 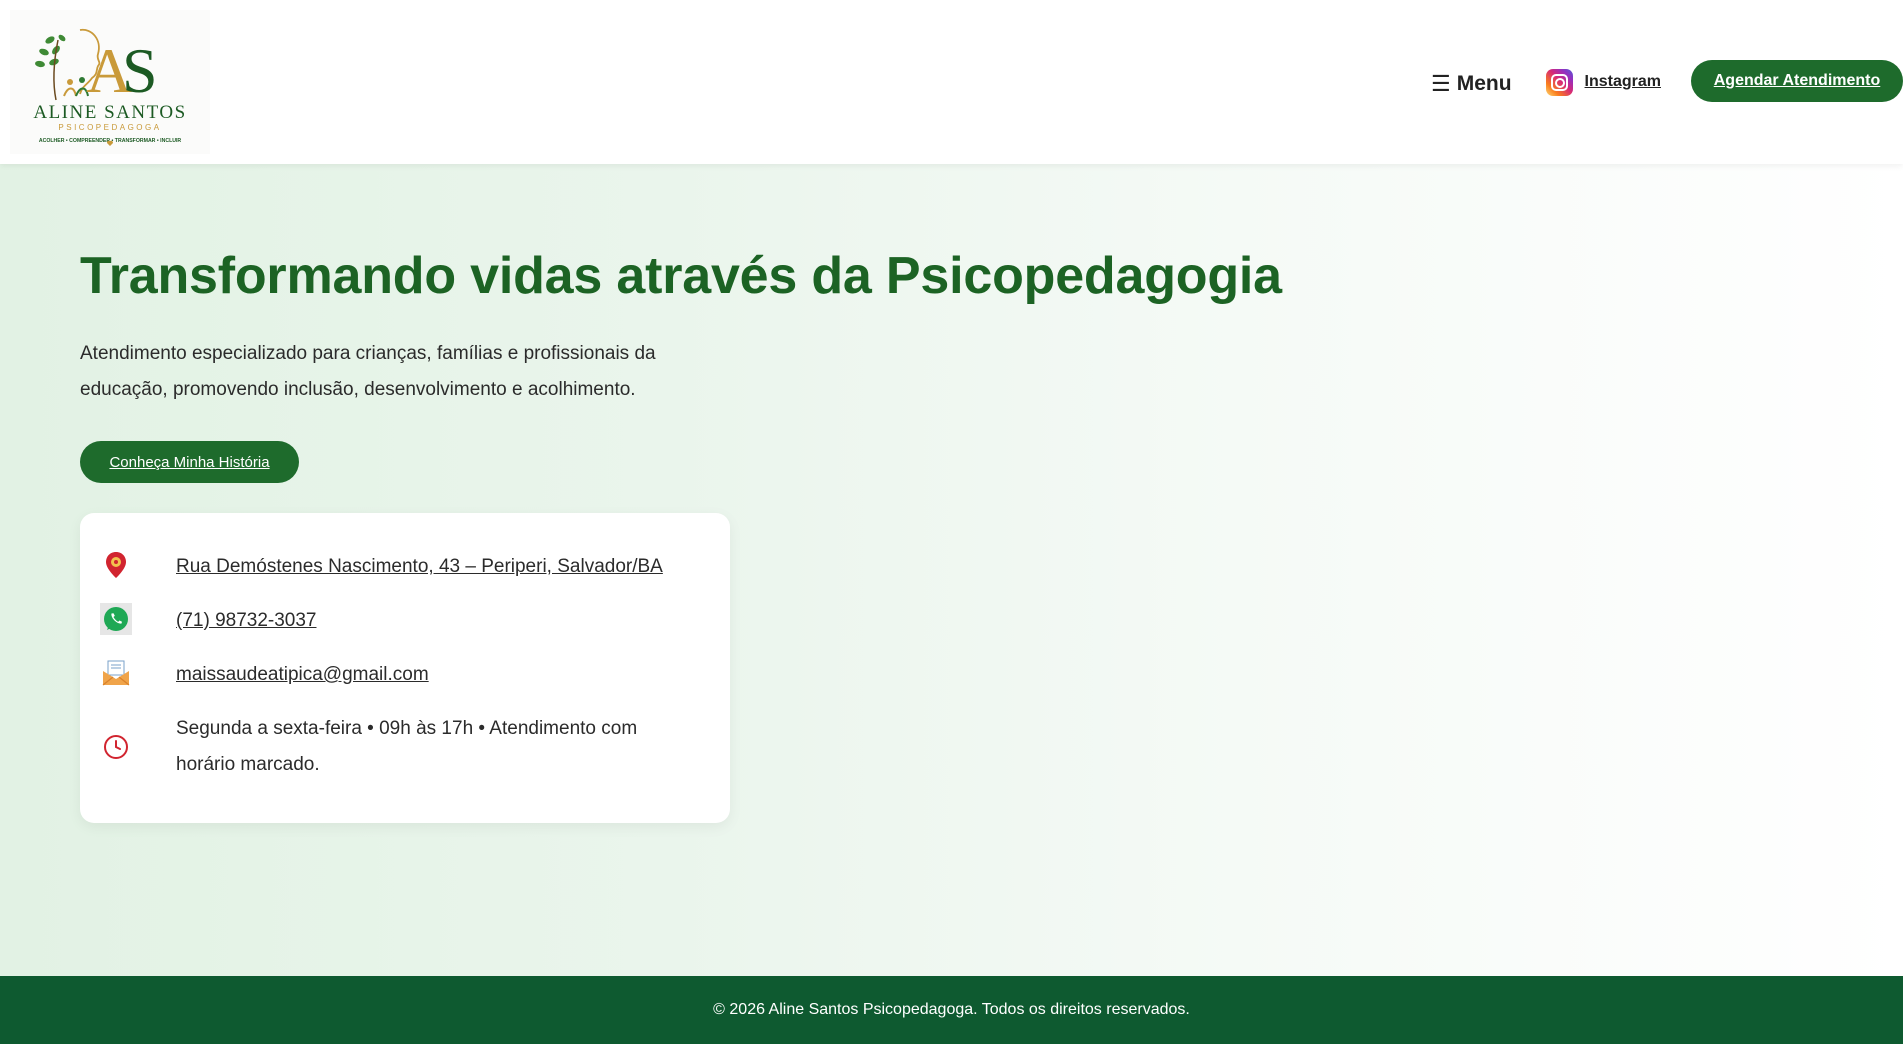 What do you see at coordinates (1440, 83) in the screenshot?
I see `menu-icon: ☰` at bounding box center [1440, 83].